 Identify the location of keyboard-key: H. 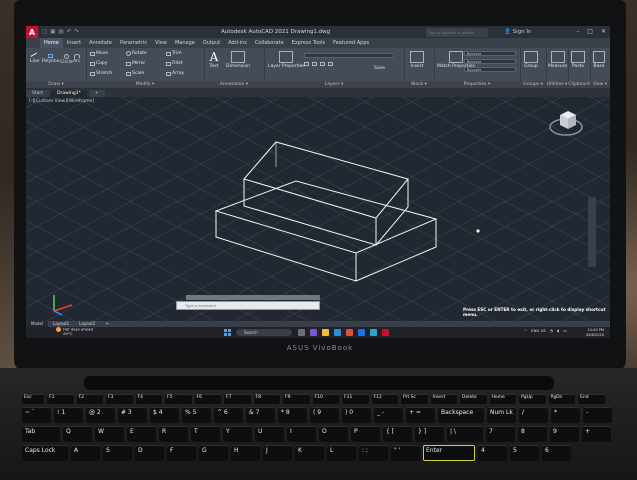
(245, 453).